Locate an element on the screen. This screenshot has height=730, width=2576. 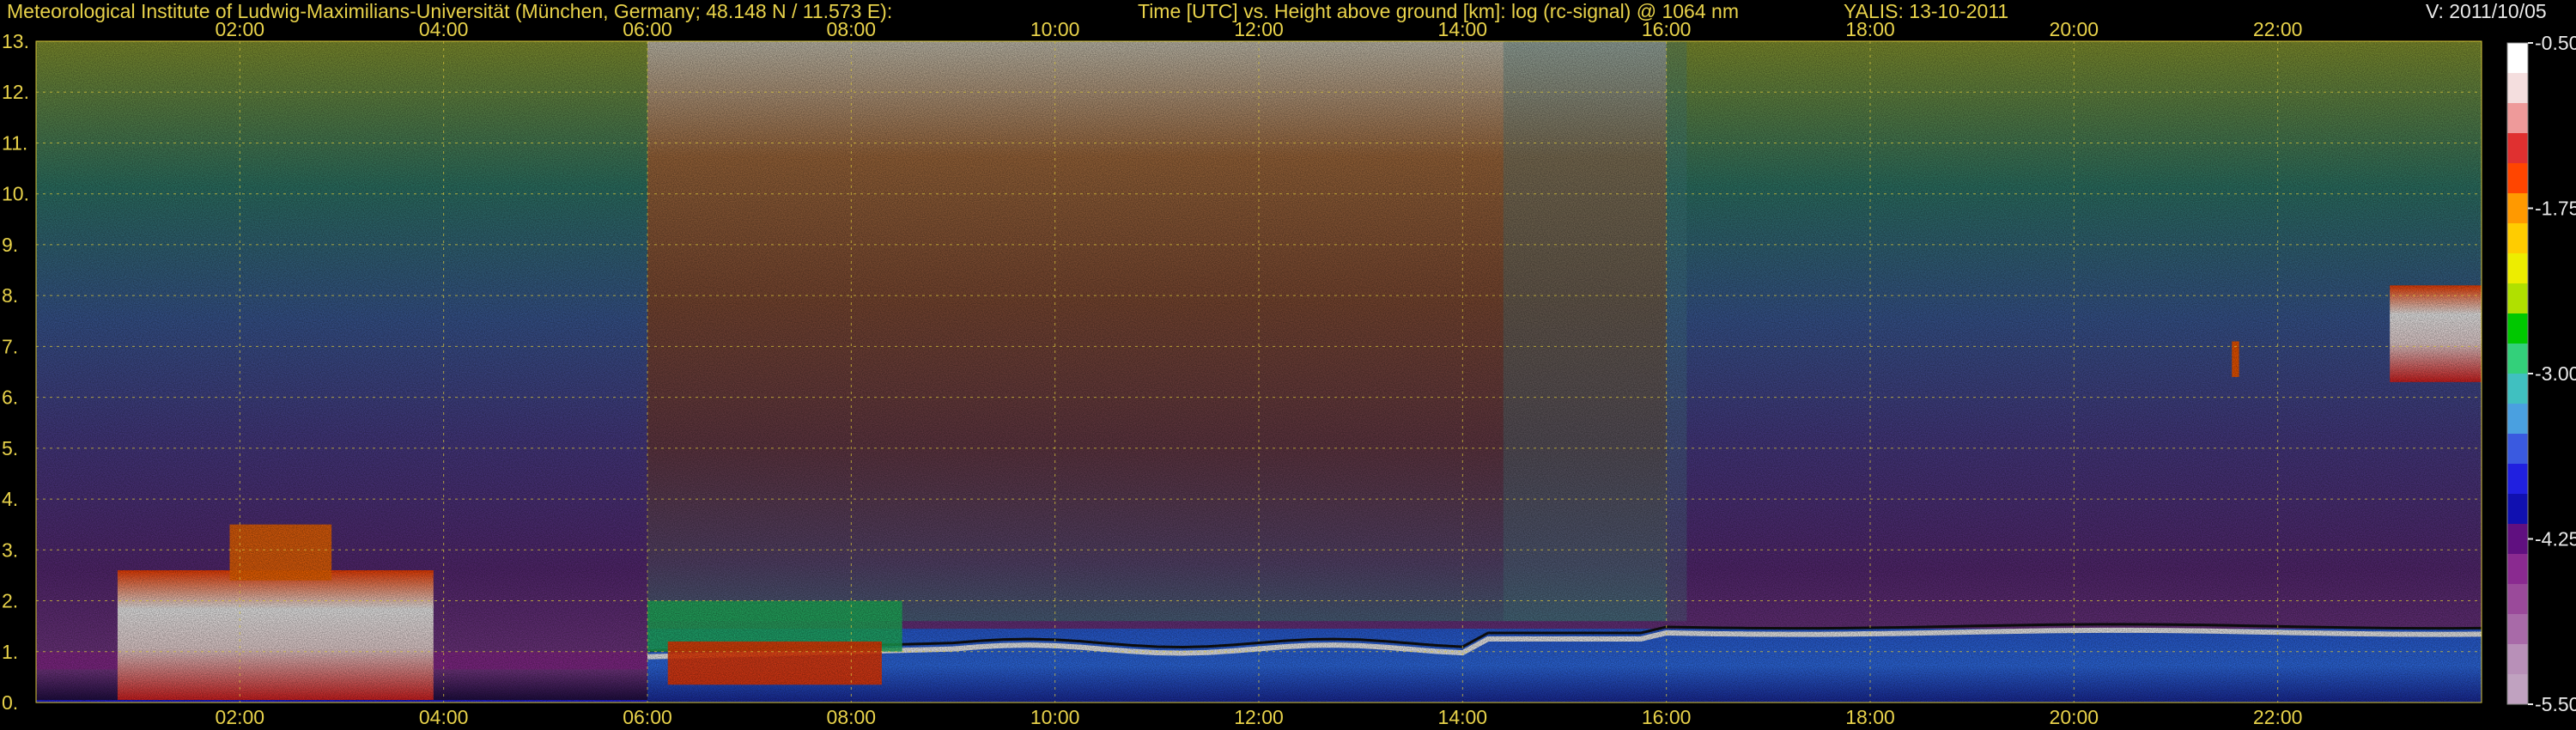
y-tick-label: 12. is located at coordinates (15, 92).